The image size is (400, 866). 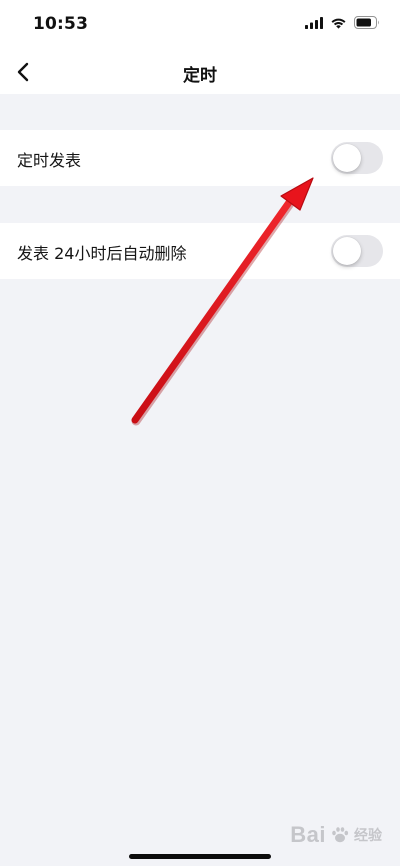 I want to click on watermark-text: Bai, so click(x=308, y=834).